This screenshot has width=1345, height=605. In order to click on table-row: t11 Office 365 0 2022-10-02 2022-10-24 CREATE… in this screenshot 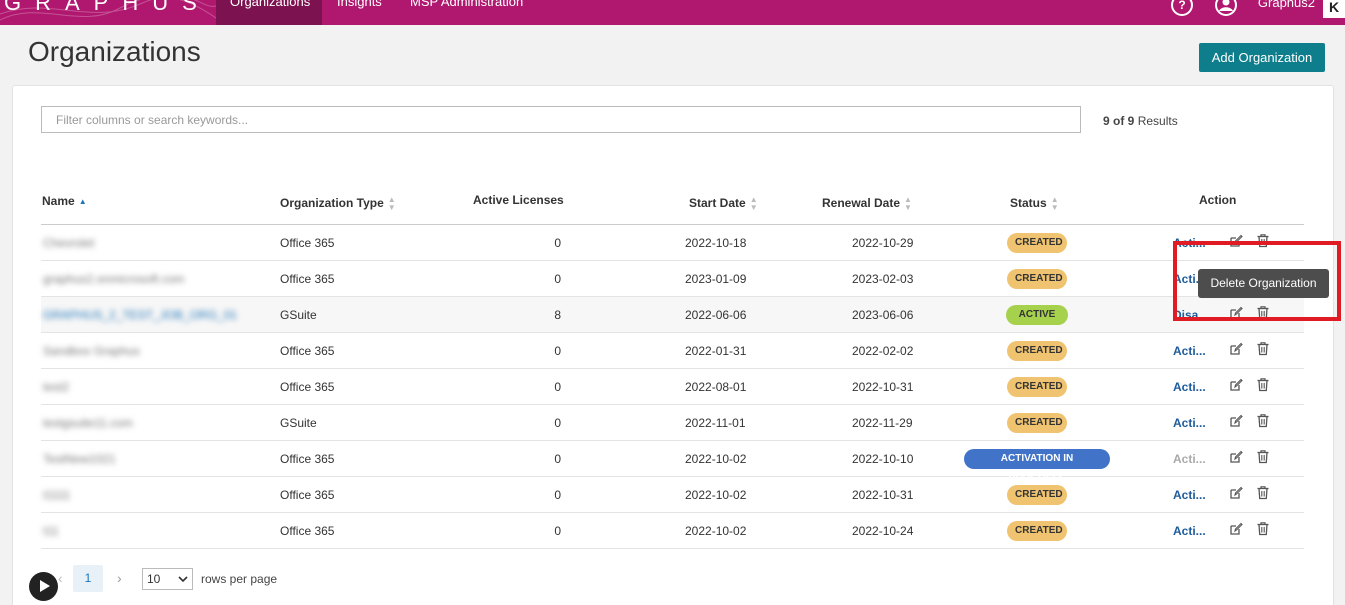, I will do `click(672, 531)`.